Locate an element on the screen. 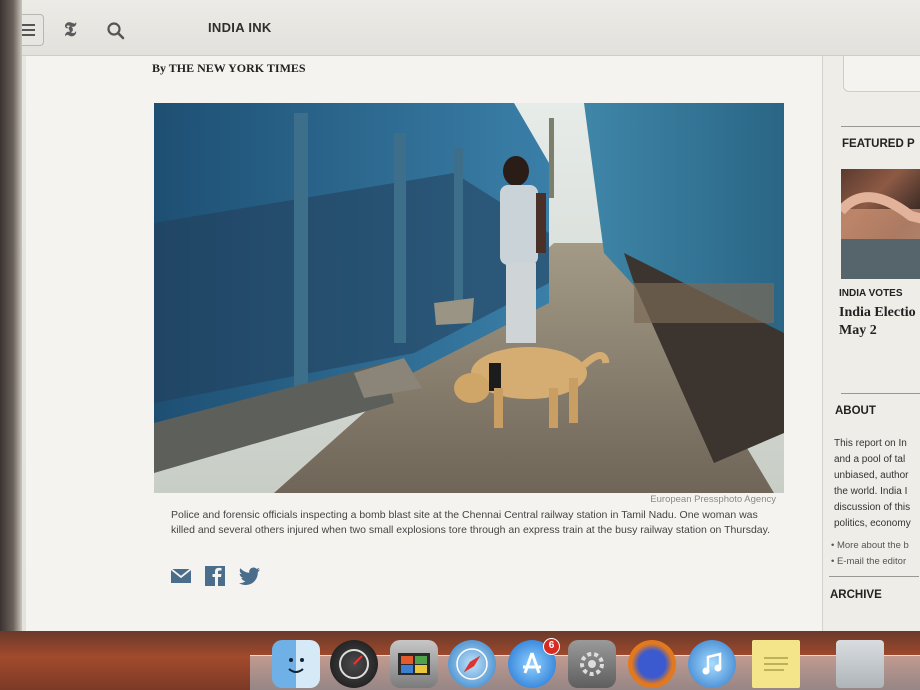  featured-headline: India Electio May 2 is located at coordinates (879, 322).